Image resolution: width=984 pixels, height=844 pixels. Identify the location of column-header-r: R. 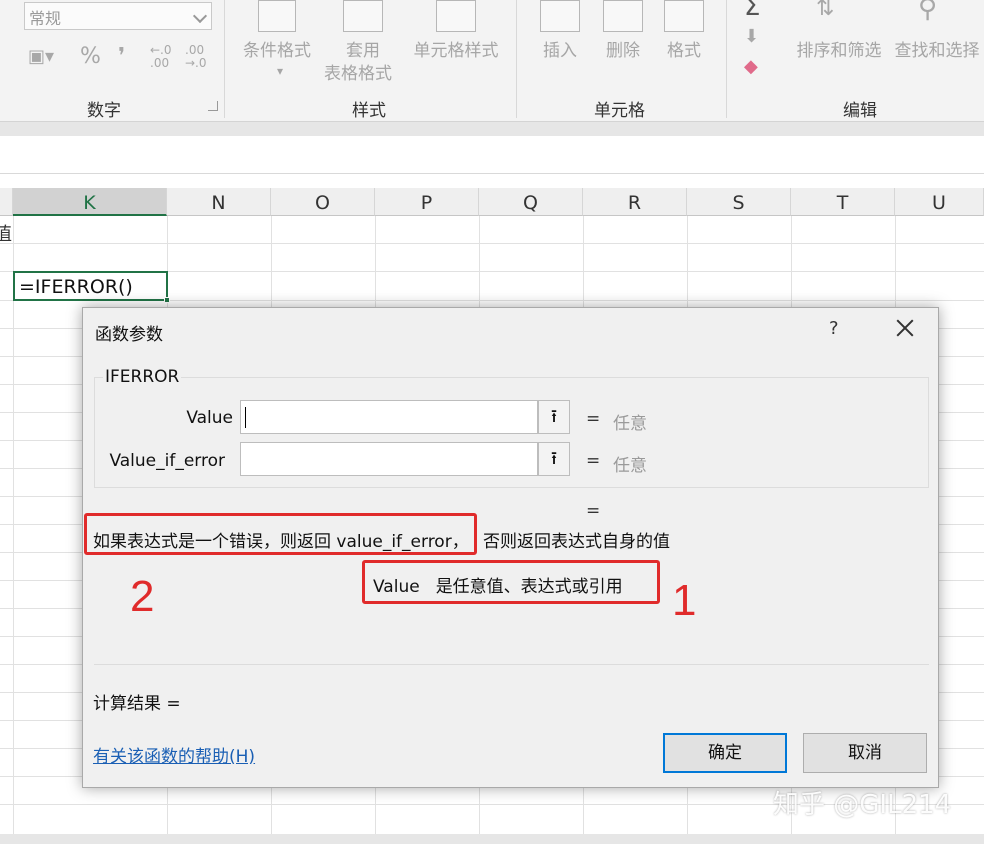
(635, 202).